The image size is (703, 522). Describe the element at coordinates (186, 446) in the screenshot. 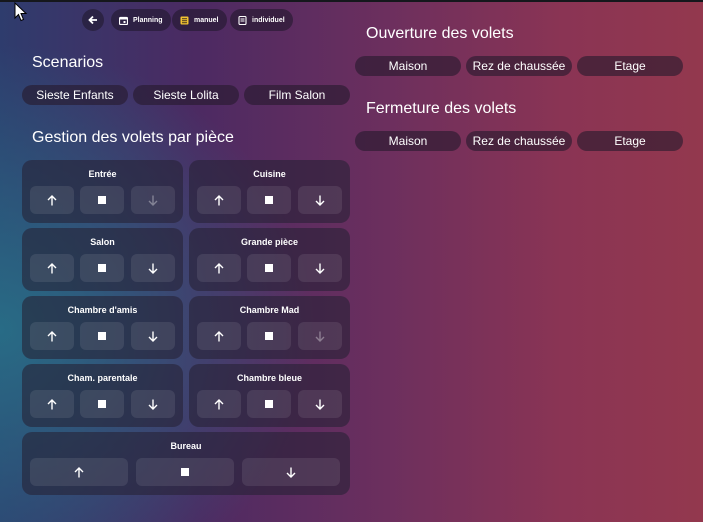

I see `room-card-title: Bureau` at that location.